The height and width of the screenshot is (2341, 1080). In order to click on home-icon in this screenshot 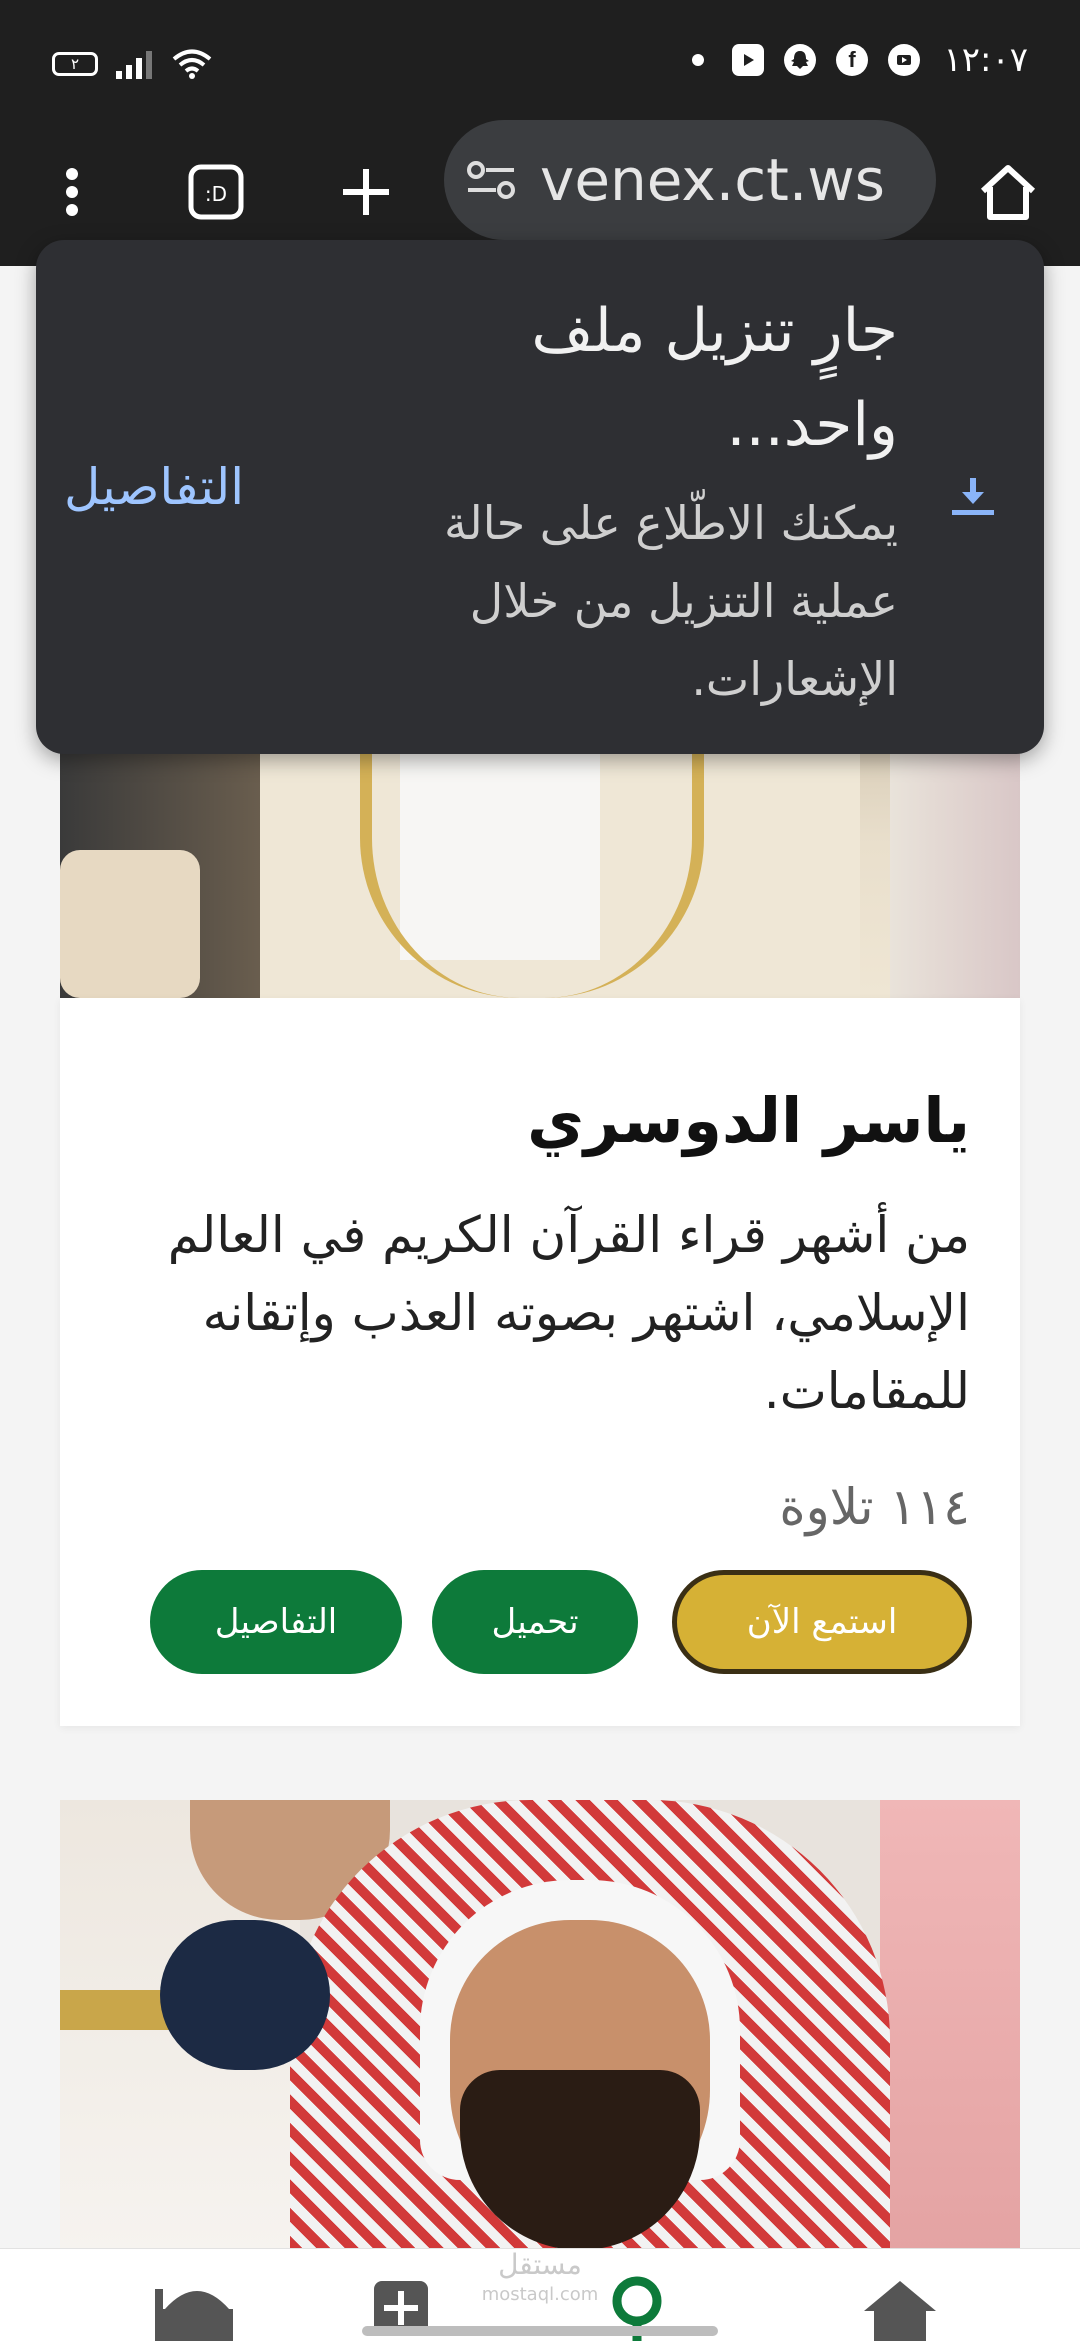, I will do `click(1008, 192)`.